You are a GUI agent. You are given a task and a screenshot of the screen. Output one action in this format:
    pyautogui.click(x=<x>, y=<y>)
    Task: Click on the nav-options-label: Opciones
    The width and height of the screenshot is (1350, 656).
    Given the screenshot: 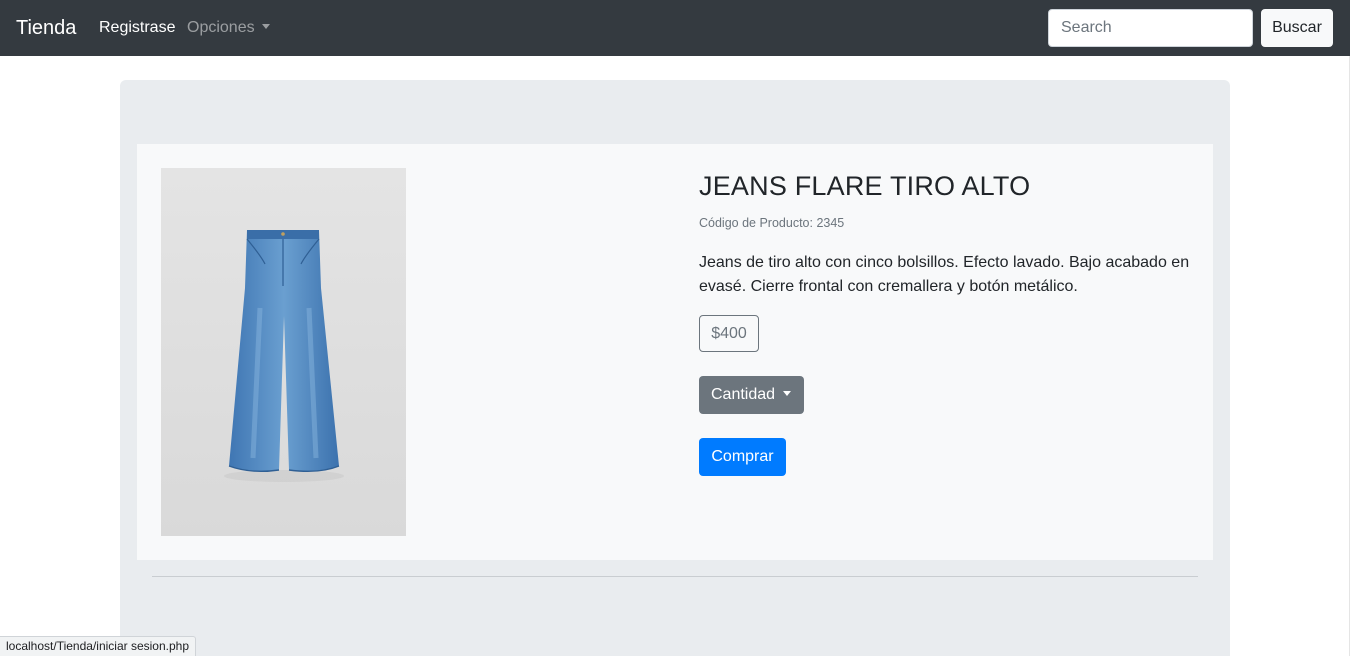 What is the action you would take?
    pyautogui.click(x=221, y=27)
    